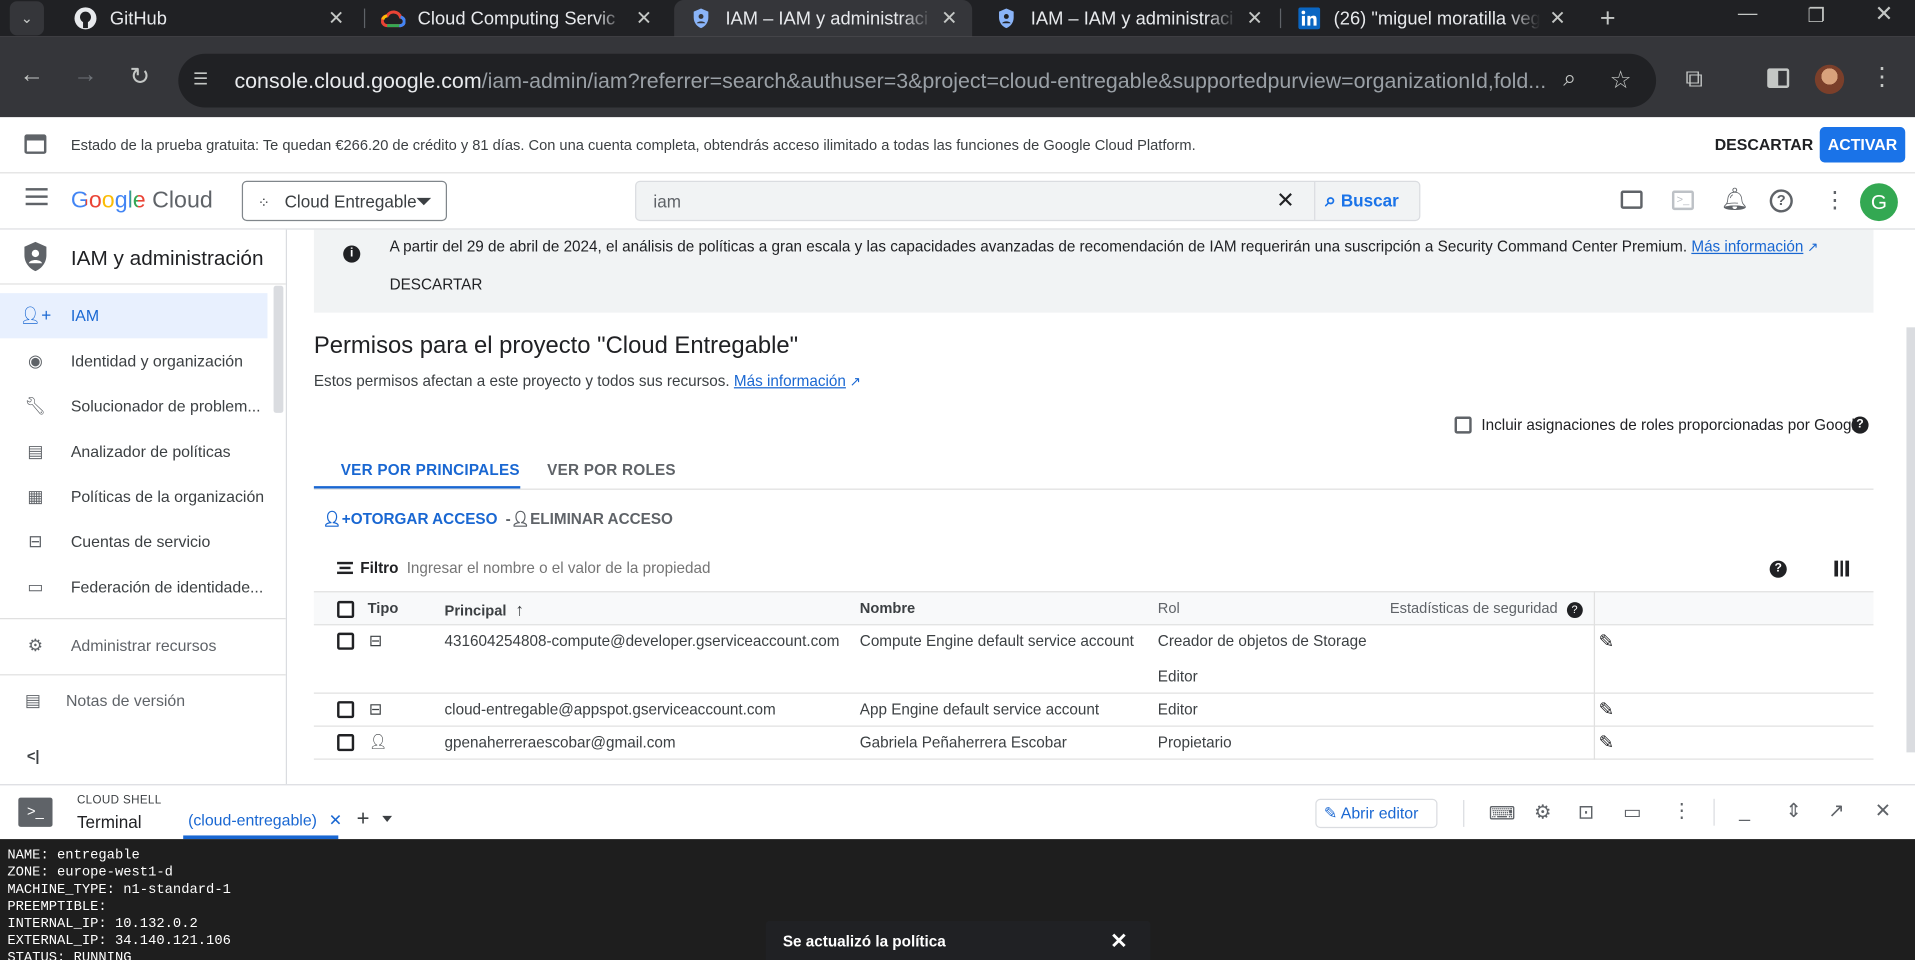 The width and height of the screenshot is (1915, 960). Describe the element at coordinates (773, 567) in the screenshot. I see `filter-input` at that location.